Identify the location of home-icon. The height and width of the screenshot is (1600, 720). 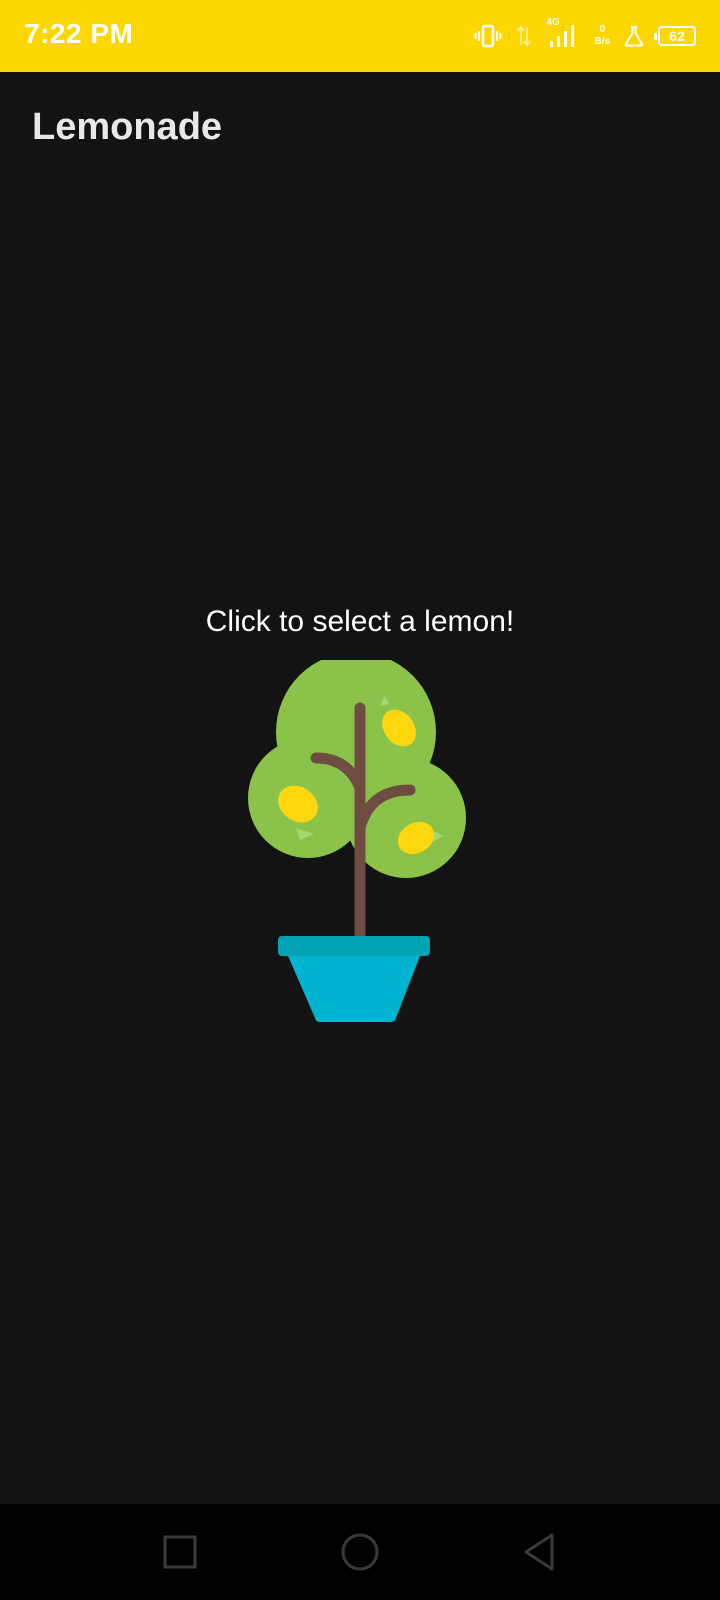
(360, 1552).